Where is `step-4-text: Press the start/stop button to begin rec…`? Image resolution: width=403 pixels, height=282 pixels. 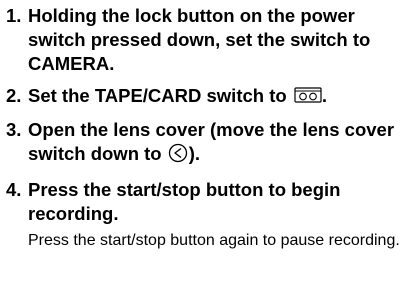 step-4-text: Press the start/stop button to begin rec… is located at coordinates (184, 201).